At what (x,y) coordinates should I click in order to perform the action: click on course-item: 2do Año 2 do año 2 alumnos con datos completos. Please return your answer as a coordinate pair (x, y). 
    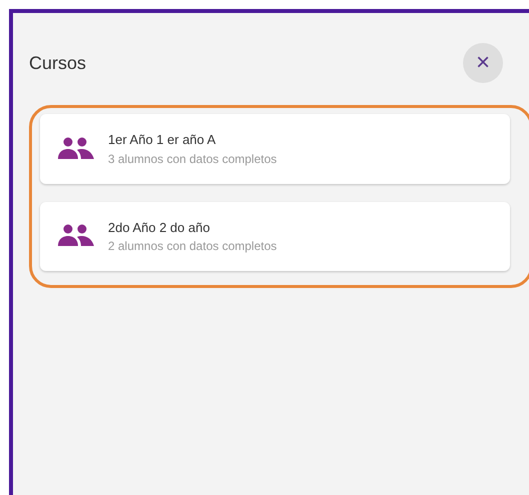
    Looking at the image, I should click on (275, 236).